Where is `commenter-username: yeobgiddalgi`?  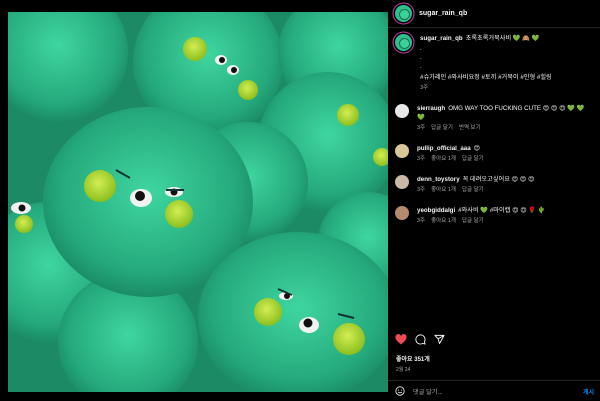
commenter-username: yeobgiddalgi is located at coordinates (436, 210).